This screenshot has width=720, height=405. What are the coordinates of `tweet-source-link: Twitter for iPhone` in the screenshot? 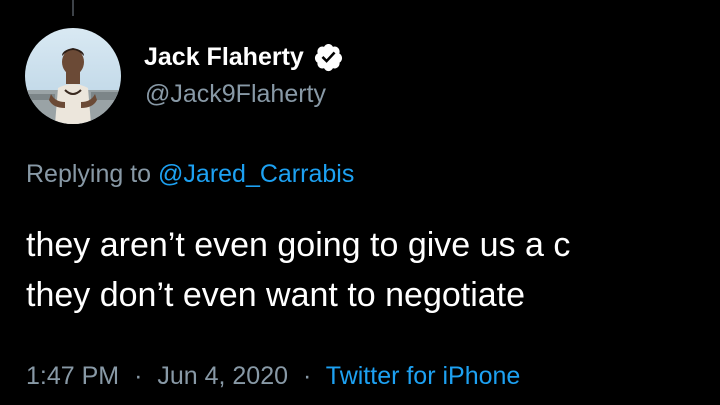 It's located at (423, 376).